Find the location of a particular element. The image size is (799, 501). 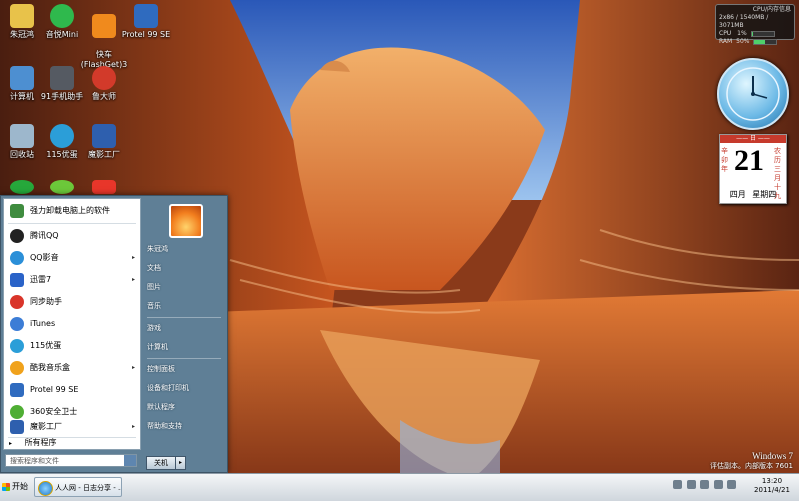

desktop-icon-label: 回收站 is located at coordinates (22, 154).